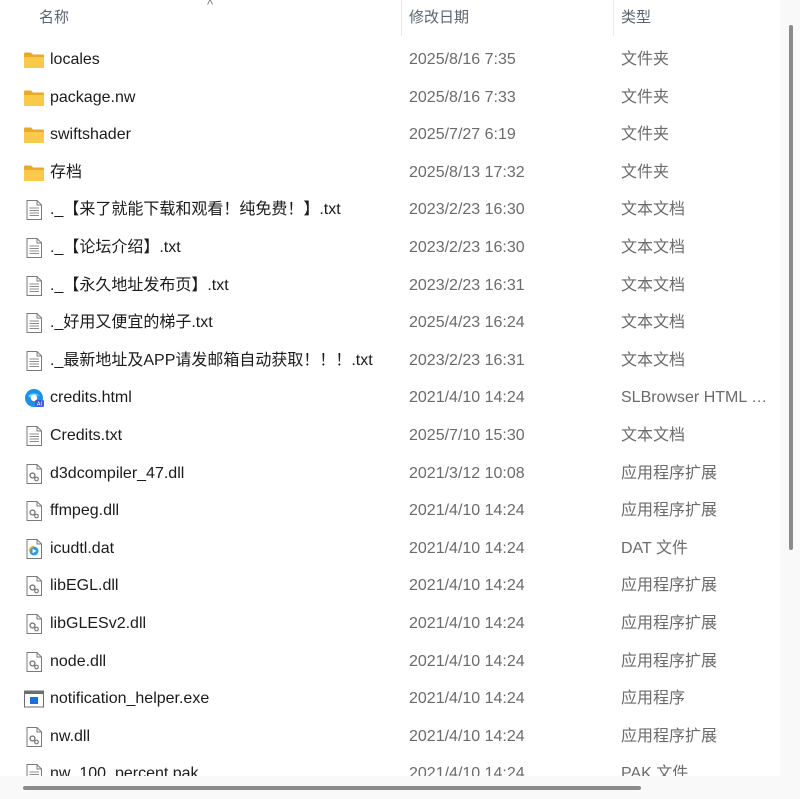 This screenshot has height=799, width=800. I want to click on file-row: d3dcompiler_47.dll 2021/3/12 10:08 应用程序扩展, so click(390, 473).